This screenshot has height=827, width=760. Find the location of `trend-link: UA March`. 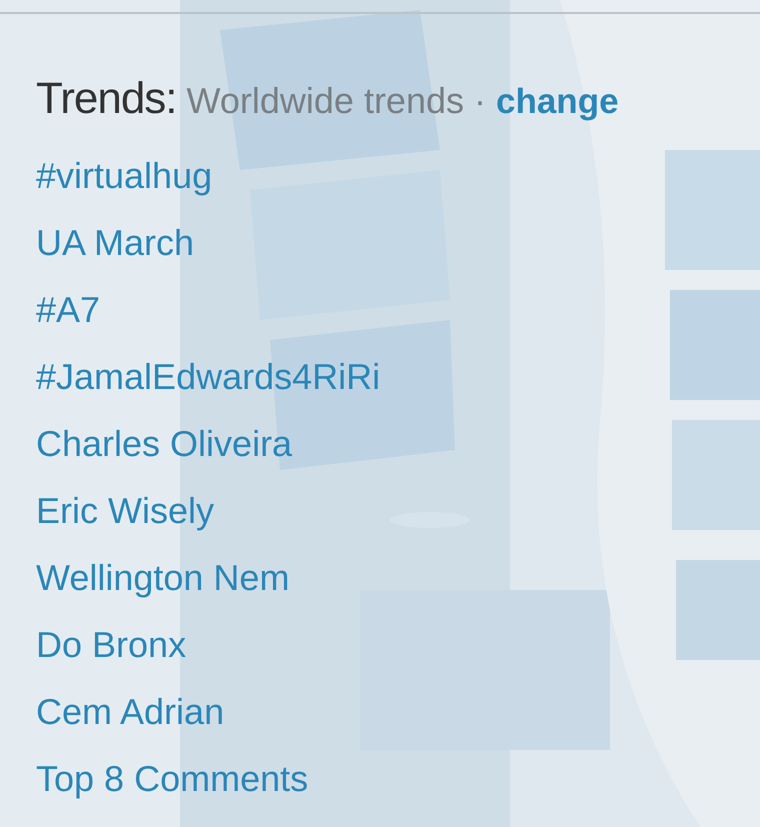

trend-link: UA March is located at coordinates (115, 243).